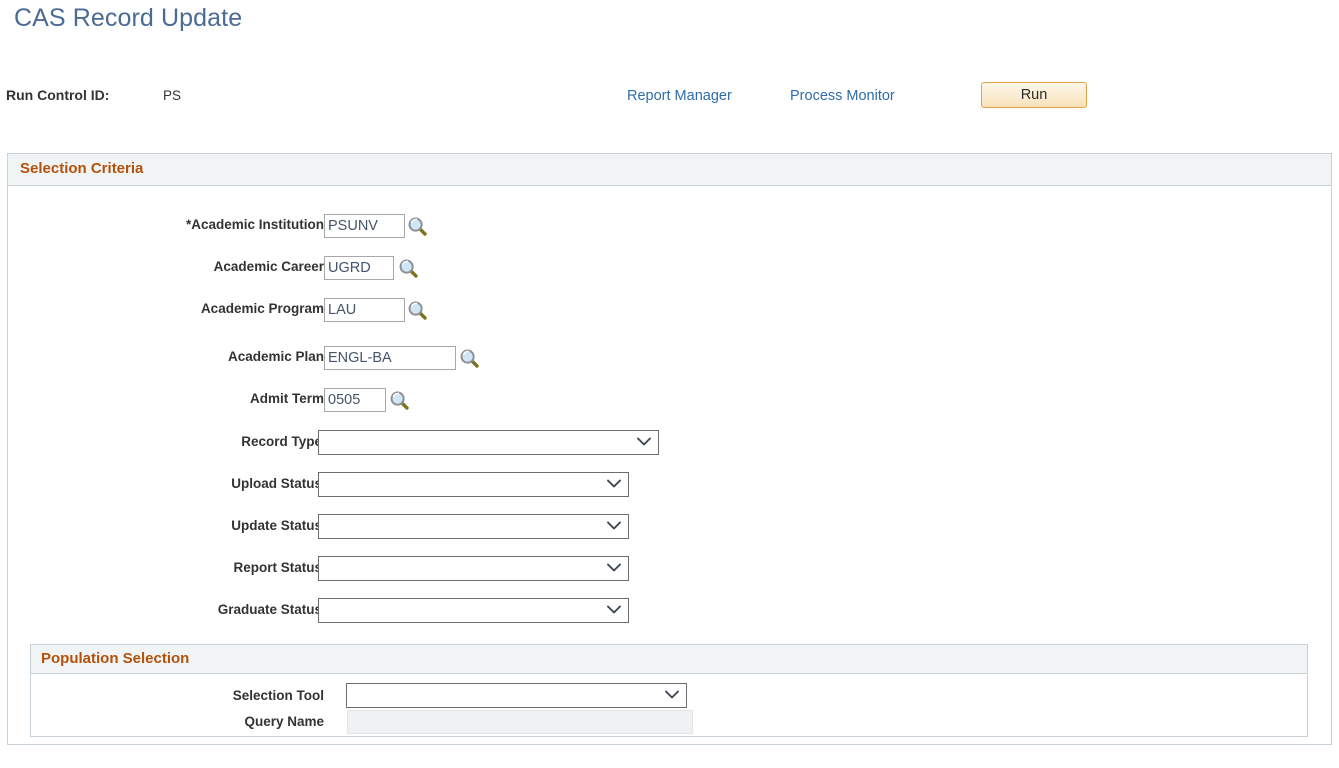 The height and width of the screenshot is (768, 1339). I want to click on run-button: Run, so click(1034, 95).